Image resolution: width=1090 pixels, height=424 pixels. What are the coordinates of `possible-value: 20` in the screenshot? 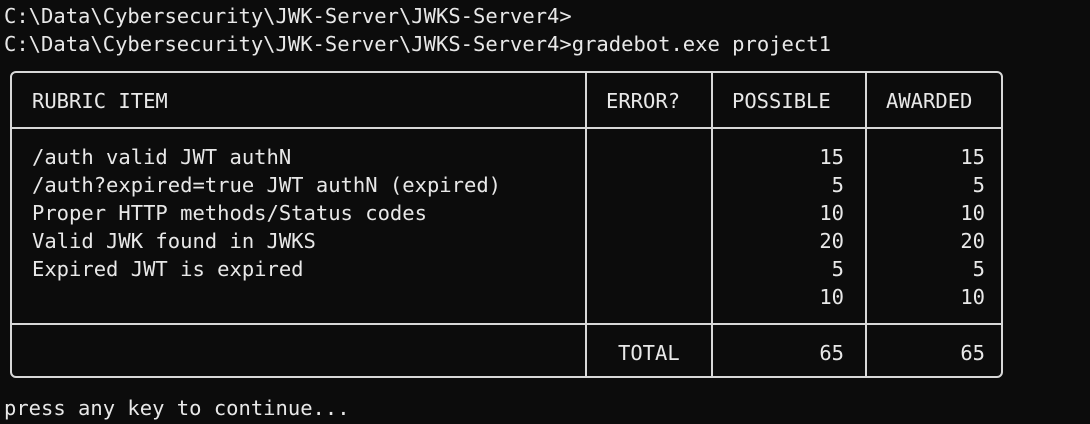 It's located at (831, 241).